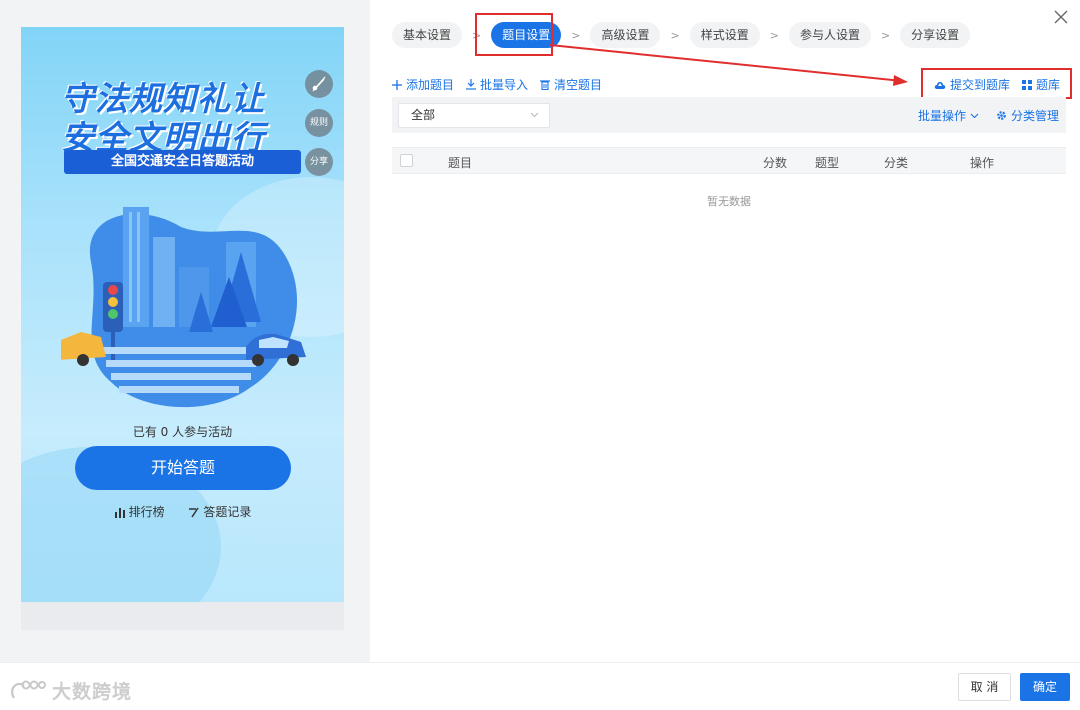 This screenshot has height=710, width=1080. What do you see at coordinates (940, 85) in the screenshot?
I see `cloud-upload-icon` at bounding box center [940, 85].